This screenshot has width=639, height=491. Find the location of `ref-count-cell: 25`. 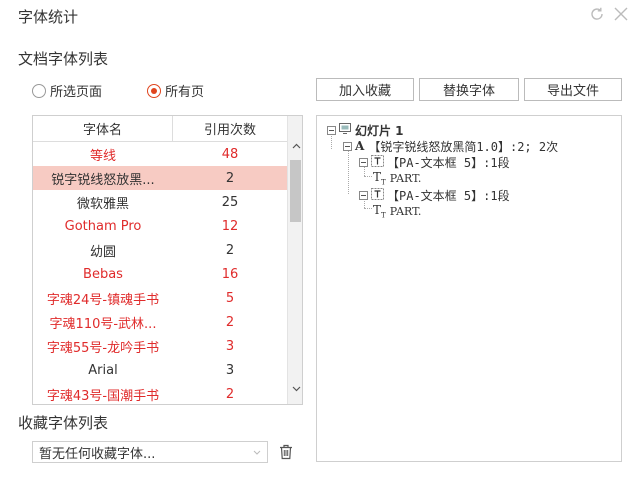

ref-count-cell: 25 is located at coordinates (230, 202).